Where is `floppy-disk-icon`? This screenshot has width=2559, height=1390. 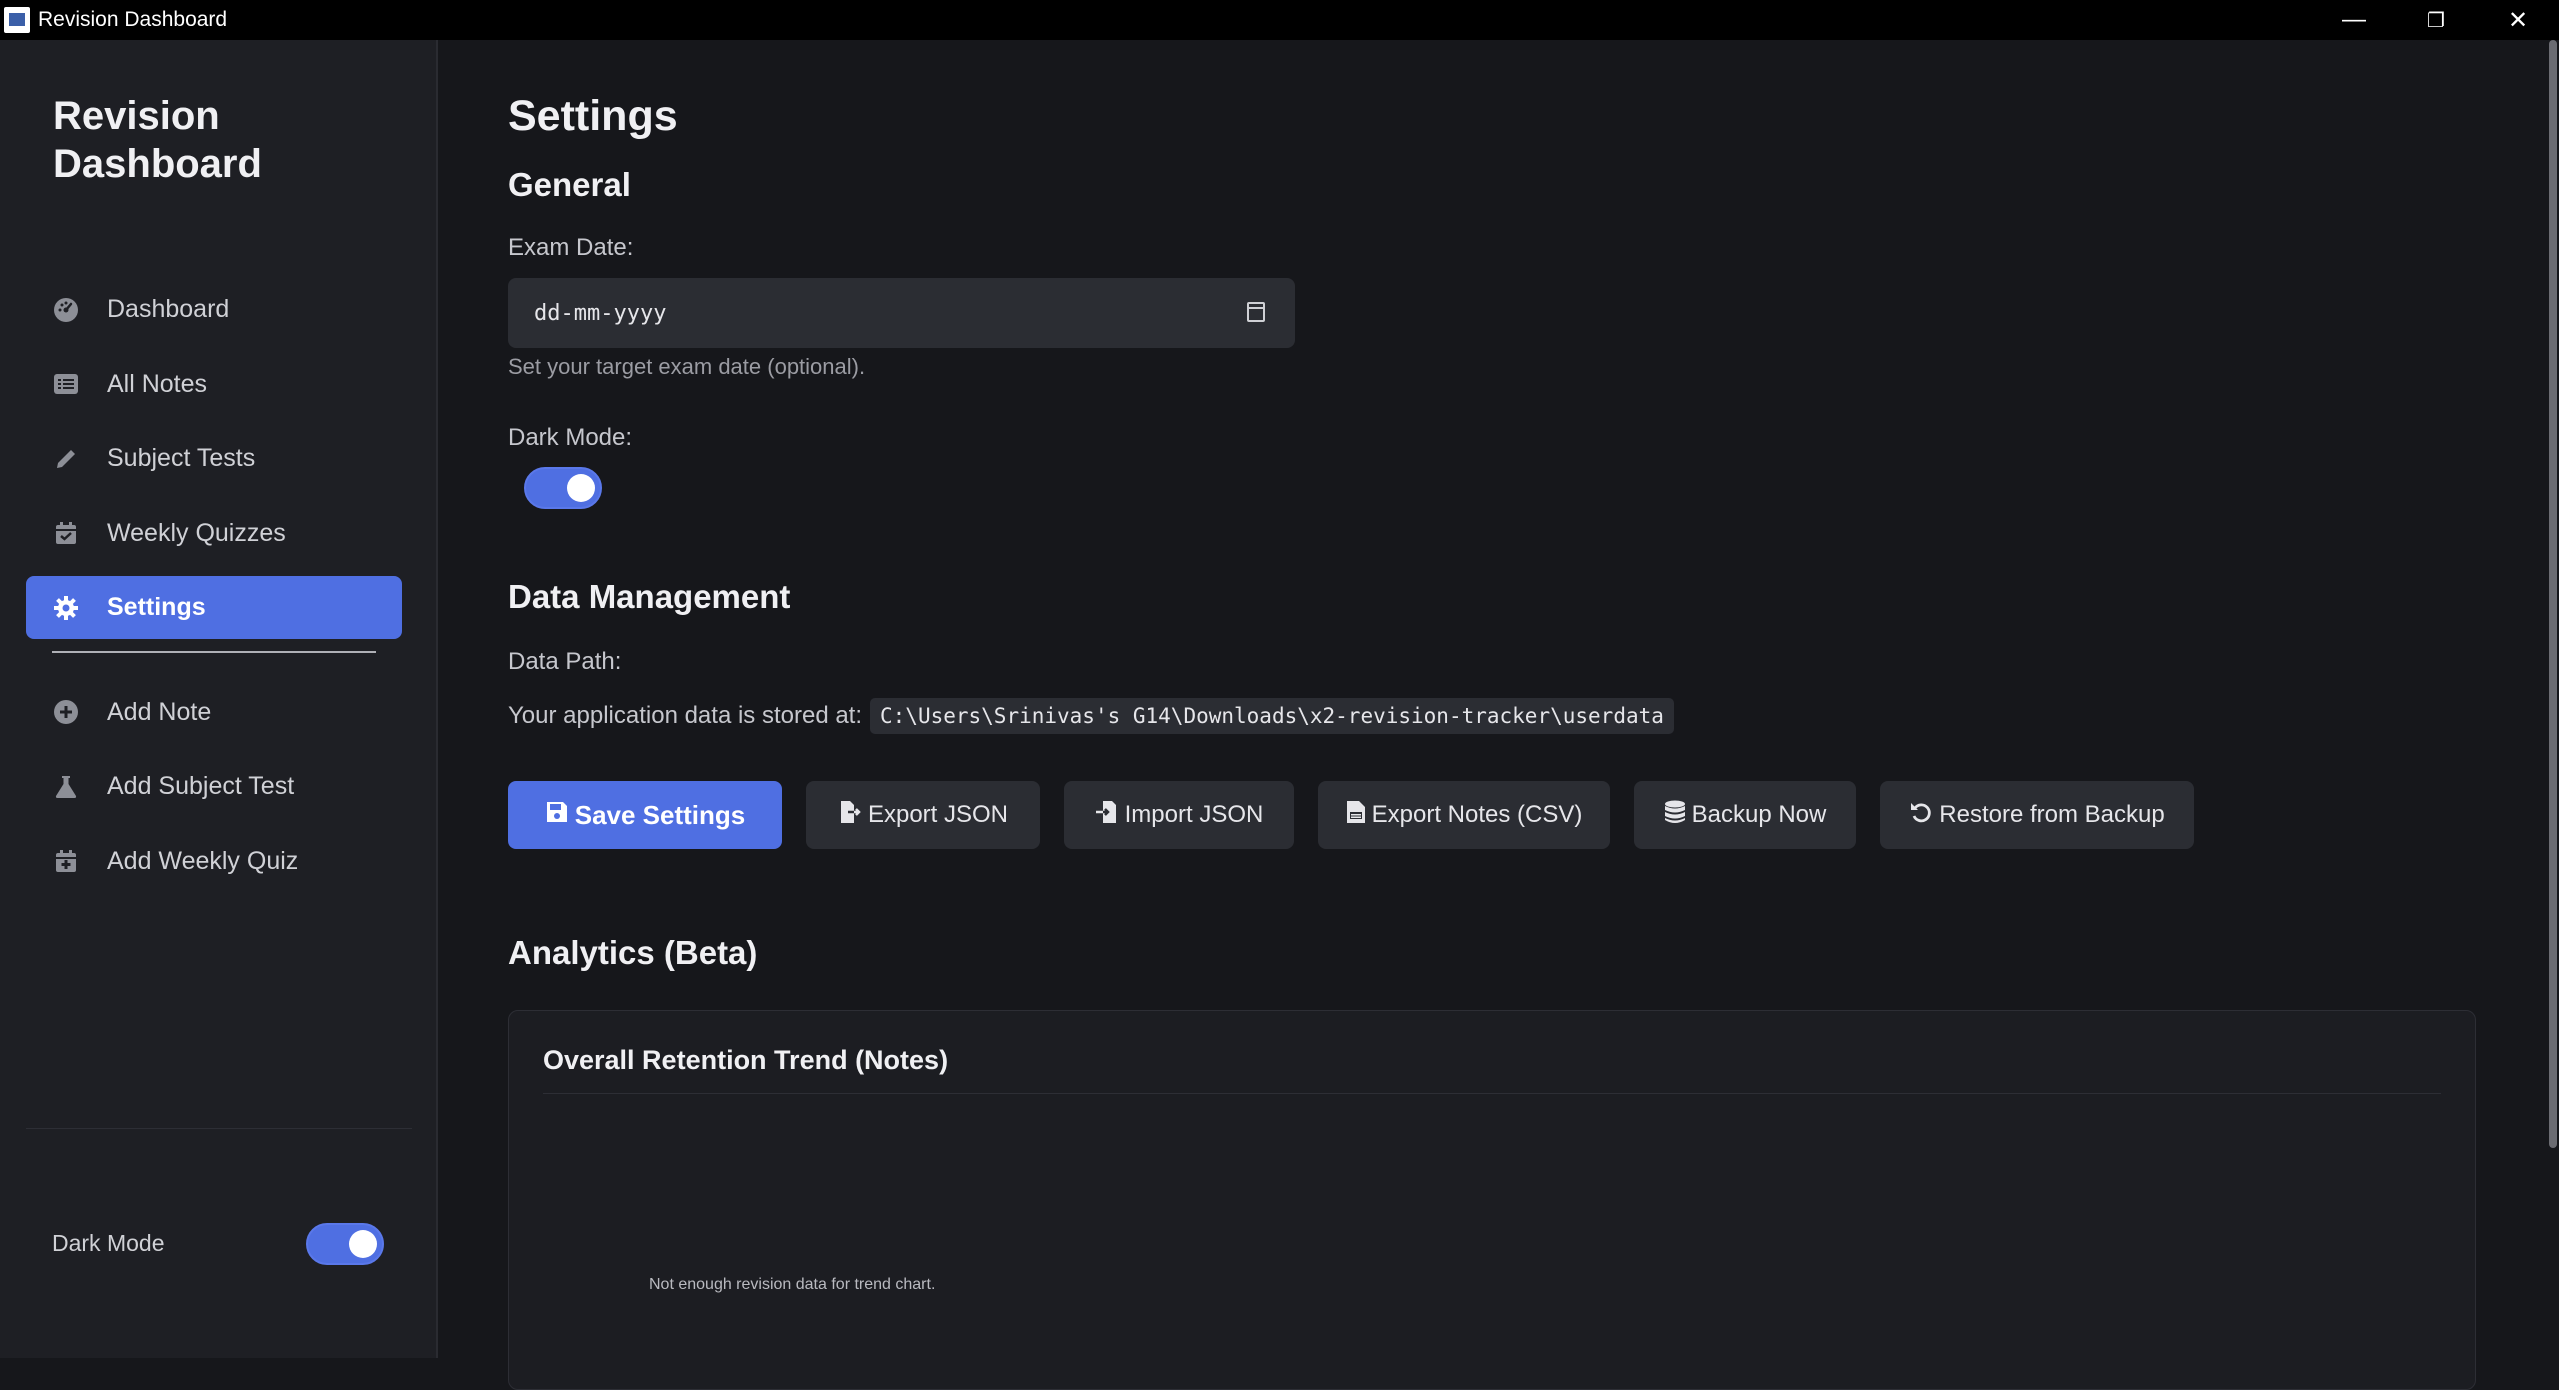
floppy-disk-icon is located at coordinates (557, 815).